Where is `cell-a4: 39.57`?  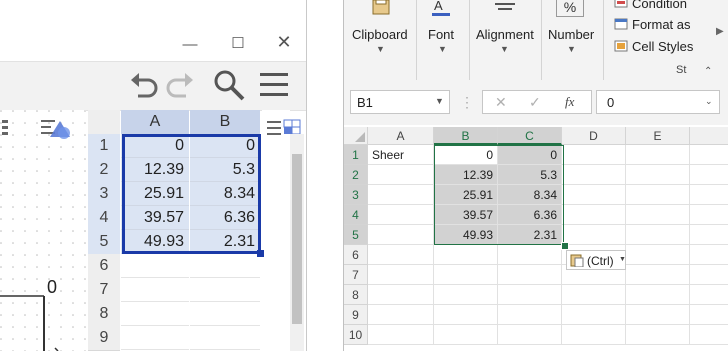 cell-a4: 39.57 is located at coordinates (155, 218).